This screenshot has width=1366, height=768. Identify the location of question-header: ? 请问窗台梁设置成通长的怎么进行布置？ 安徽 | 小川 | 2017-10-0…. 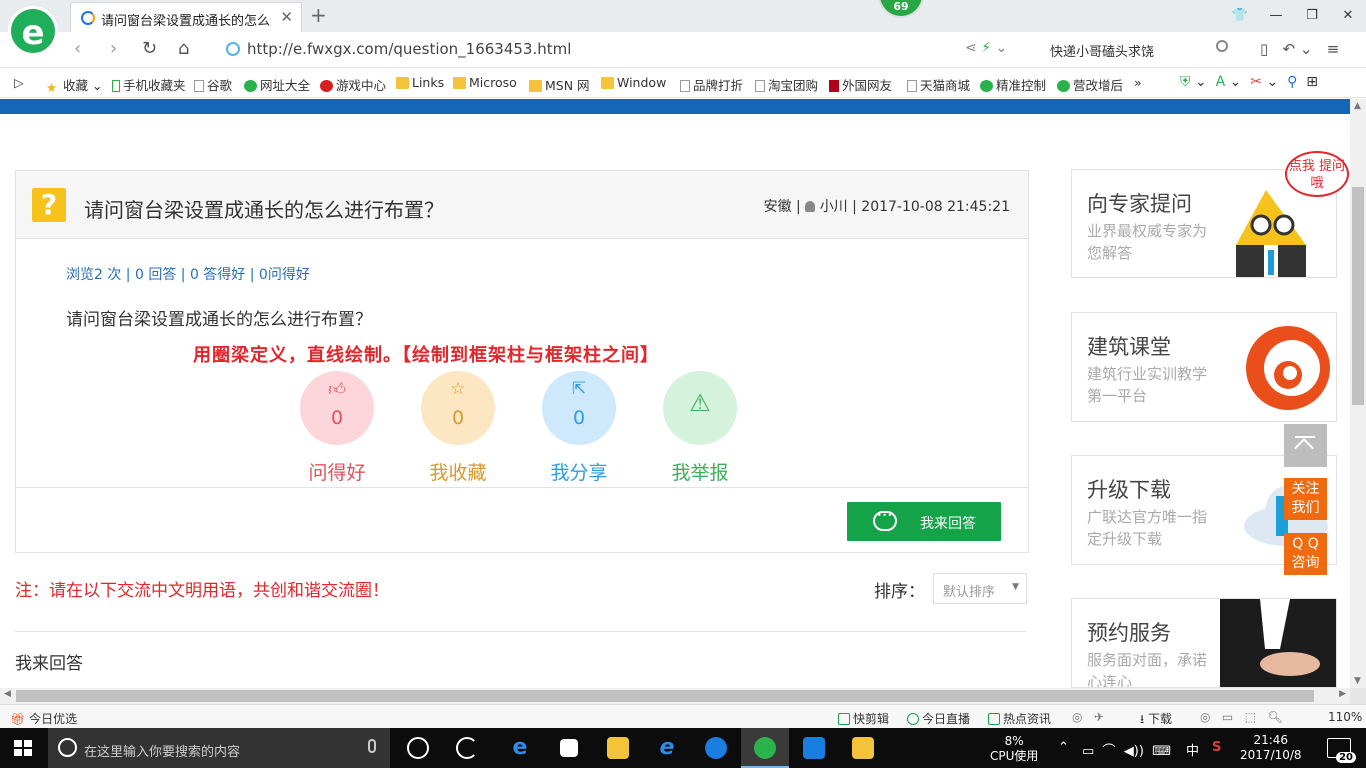
(522, 205).